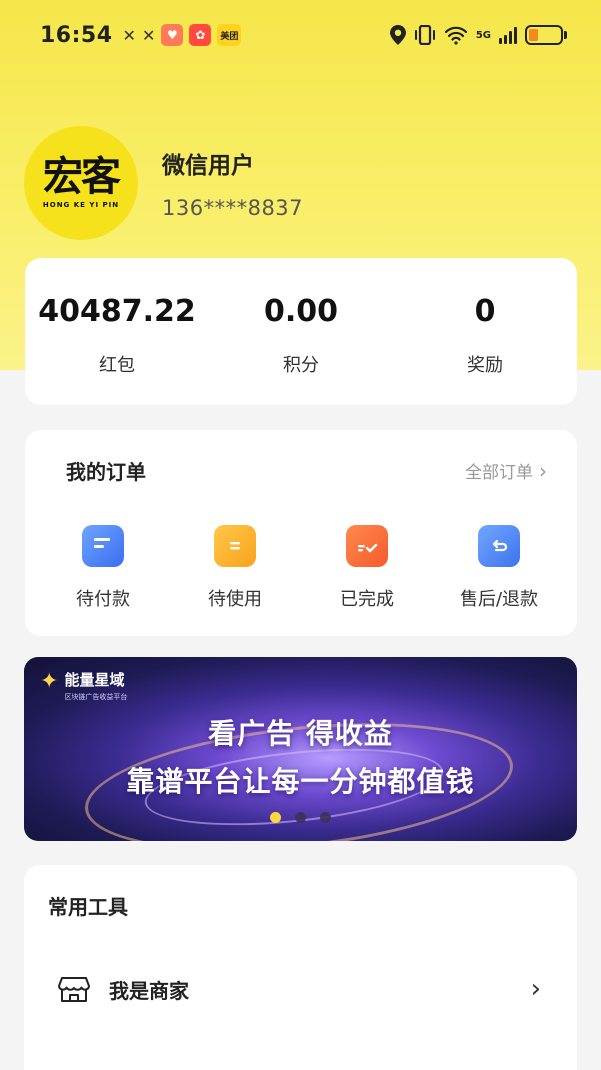 The height and width of the screenshot is (1070, 601). I want to click on tools-title: 常用工具, so click(88, 907).